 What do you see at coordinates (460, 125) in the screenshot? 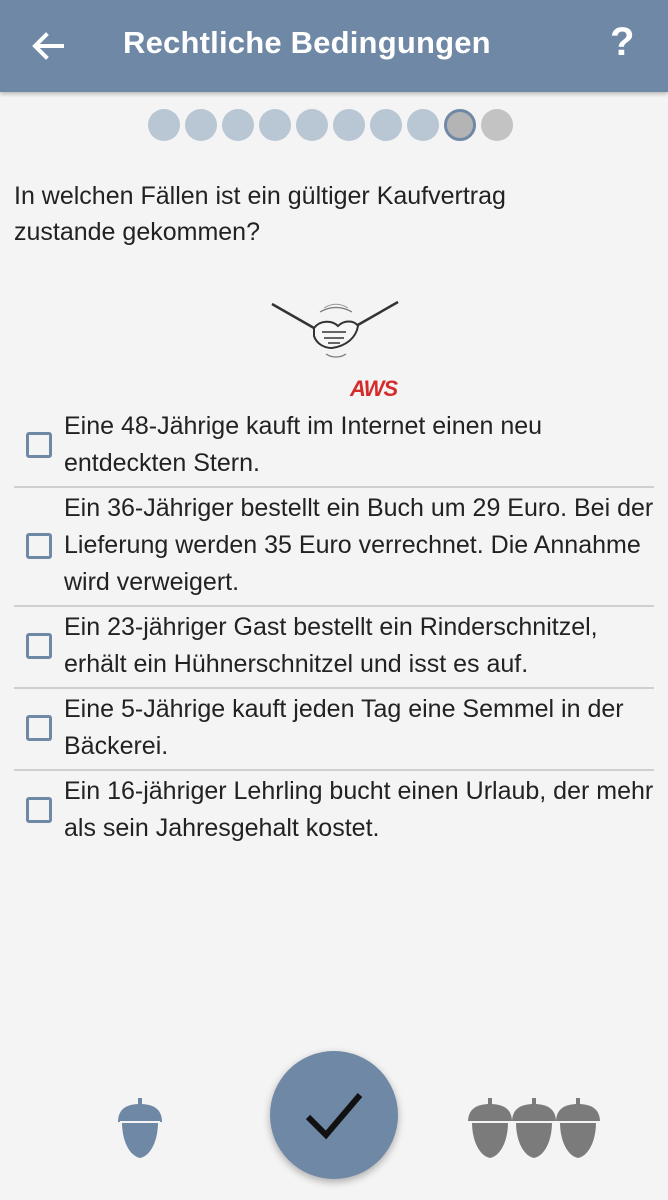
I see `progress-dot-current` at bounding box center [460, 125].